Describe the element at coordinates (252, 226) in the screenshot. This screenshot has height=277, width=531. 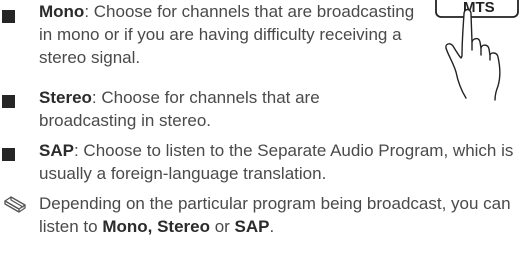
I see `note-sap: SAP` at that location.